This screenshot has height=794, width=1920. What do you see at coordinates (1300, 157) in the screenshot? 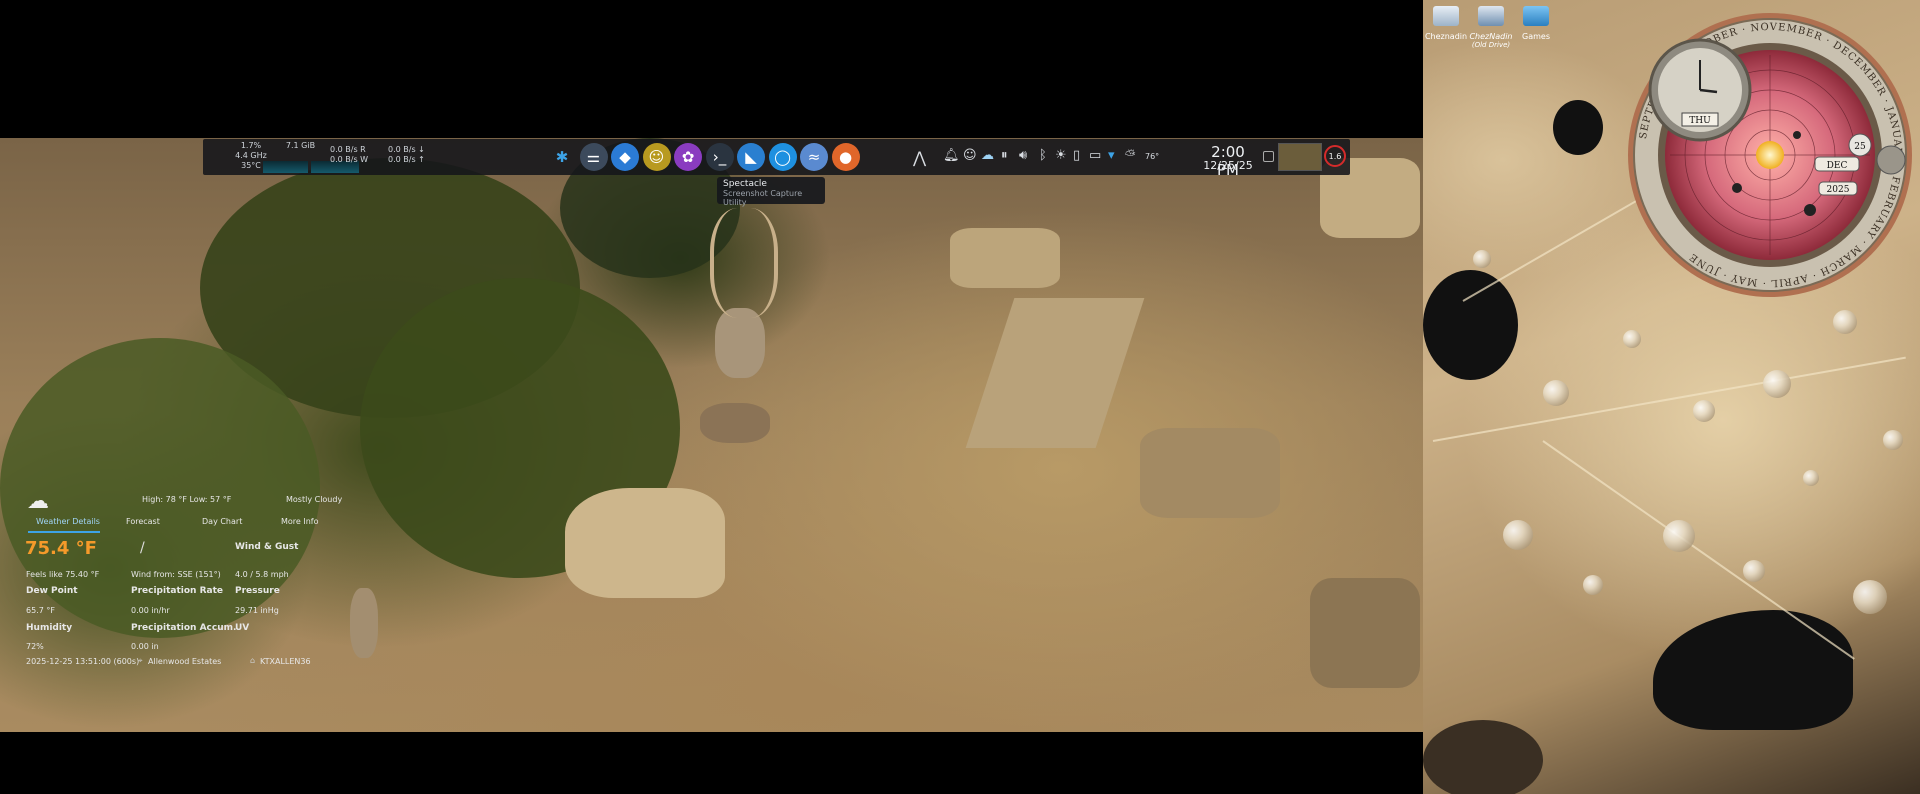
I see `desktop-pager` at bounding box center [1300, 157].